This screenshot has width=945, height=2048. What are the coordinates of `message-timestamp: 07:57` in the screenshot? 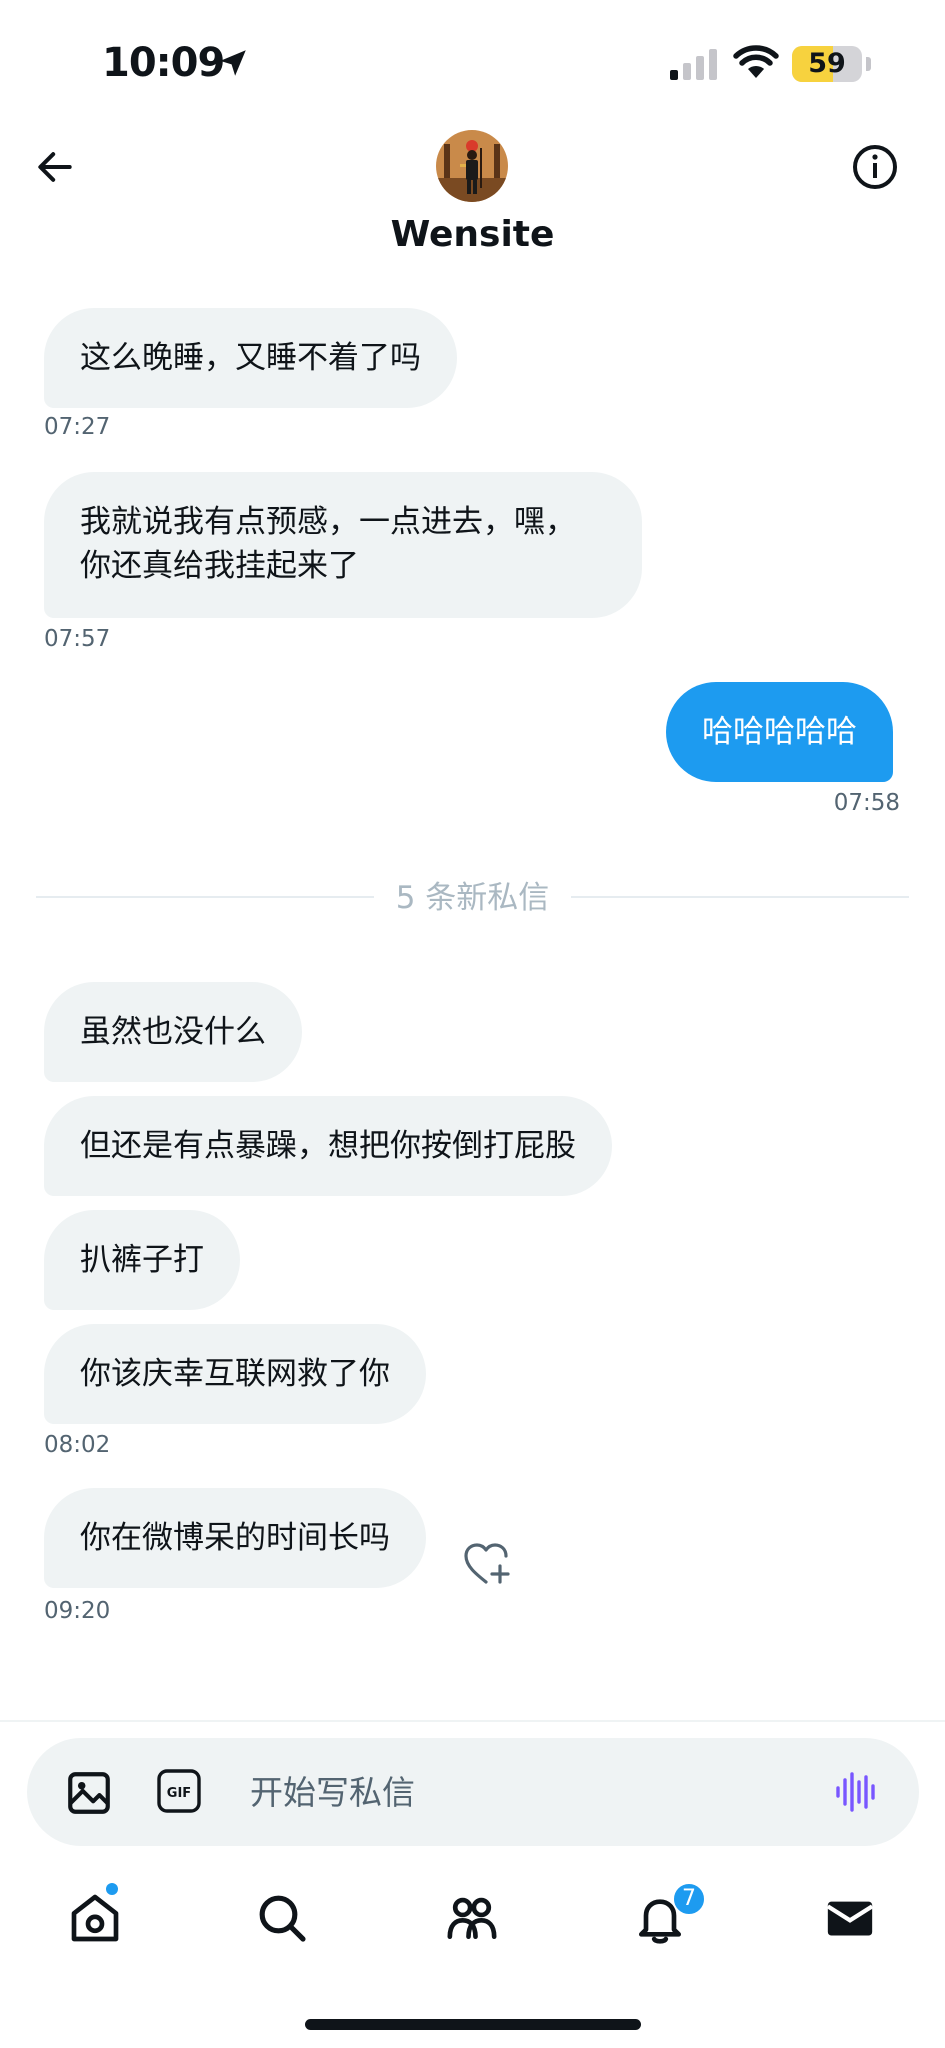 It's located at (77, 639).